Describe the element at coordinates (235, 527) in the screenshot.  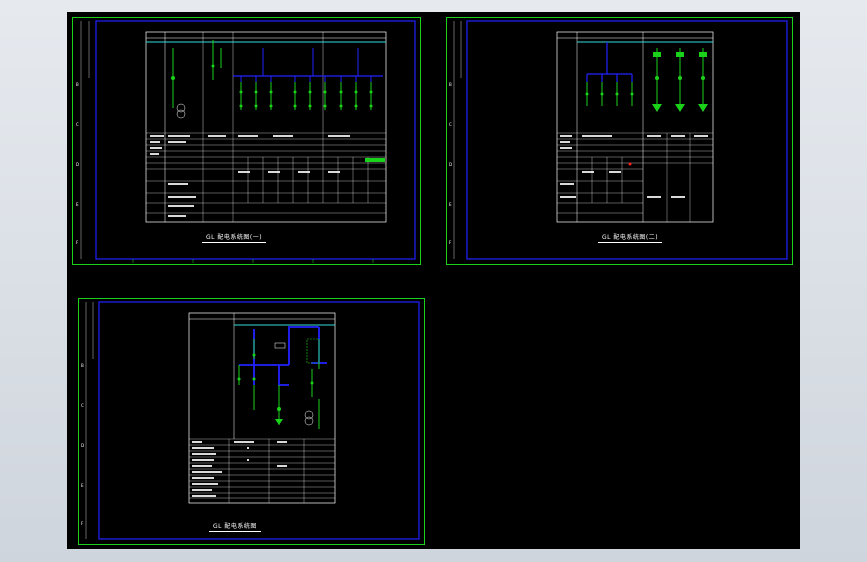
I see `sheet-3-caption: GL 配电系统图` at that location.